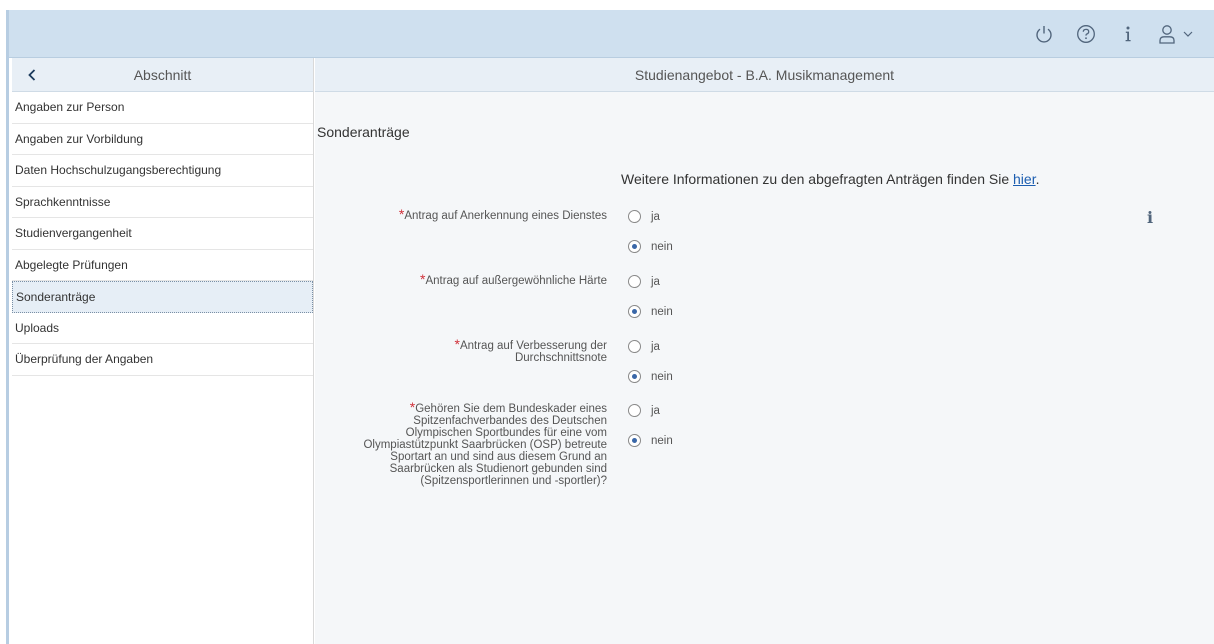 The height and width of the screenshot is (644, 1214). I want to click on shell-actions, so click(1115, 34).